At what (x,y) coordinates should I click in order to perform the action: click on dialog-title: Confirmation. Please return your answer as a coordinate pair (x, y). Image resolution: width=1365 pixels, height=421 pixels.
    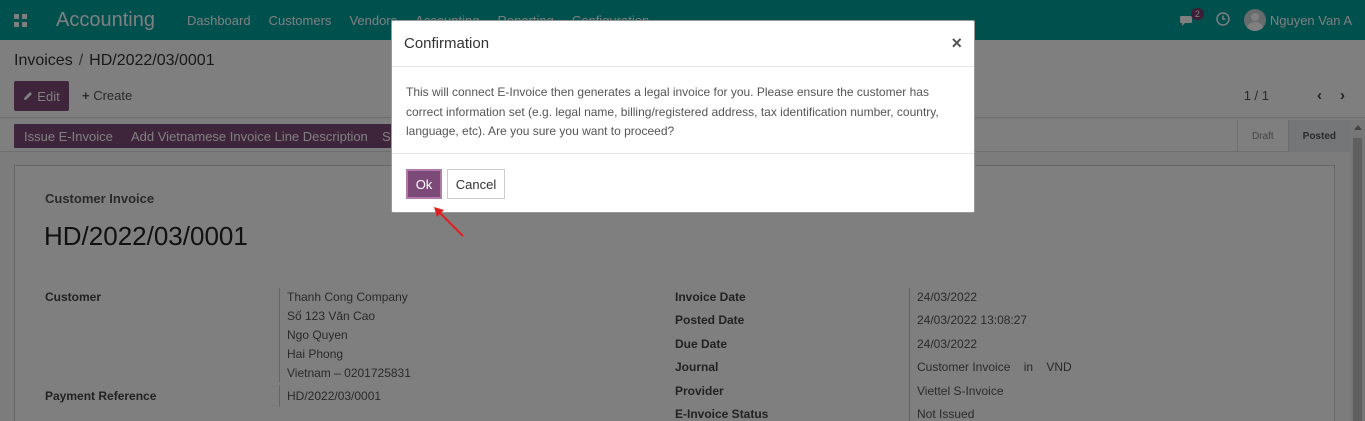
    Looking at the image, I should click on (447, 43).